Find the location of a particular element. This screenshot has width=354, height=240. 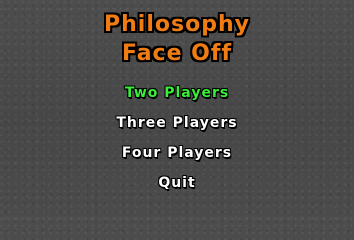

menu-item-three-players: Three Players is located at coordinates (177, 123).